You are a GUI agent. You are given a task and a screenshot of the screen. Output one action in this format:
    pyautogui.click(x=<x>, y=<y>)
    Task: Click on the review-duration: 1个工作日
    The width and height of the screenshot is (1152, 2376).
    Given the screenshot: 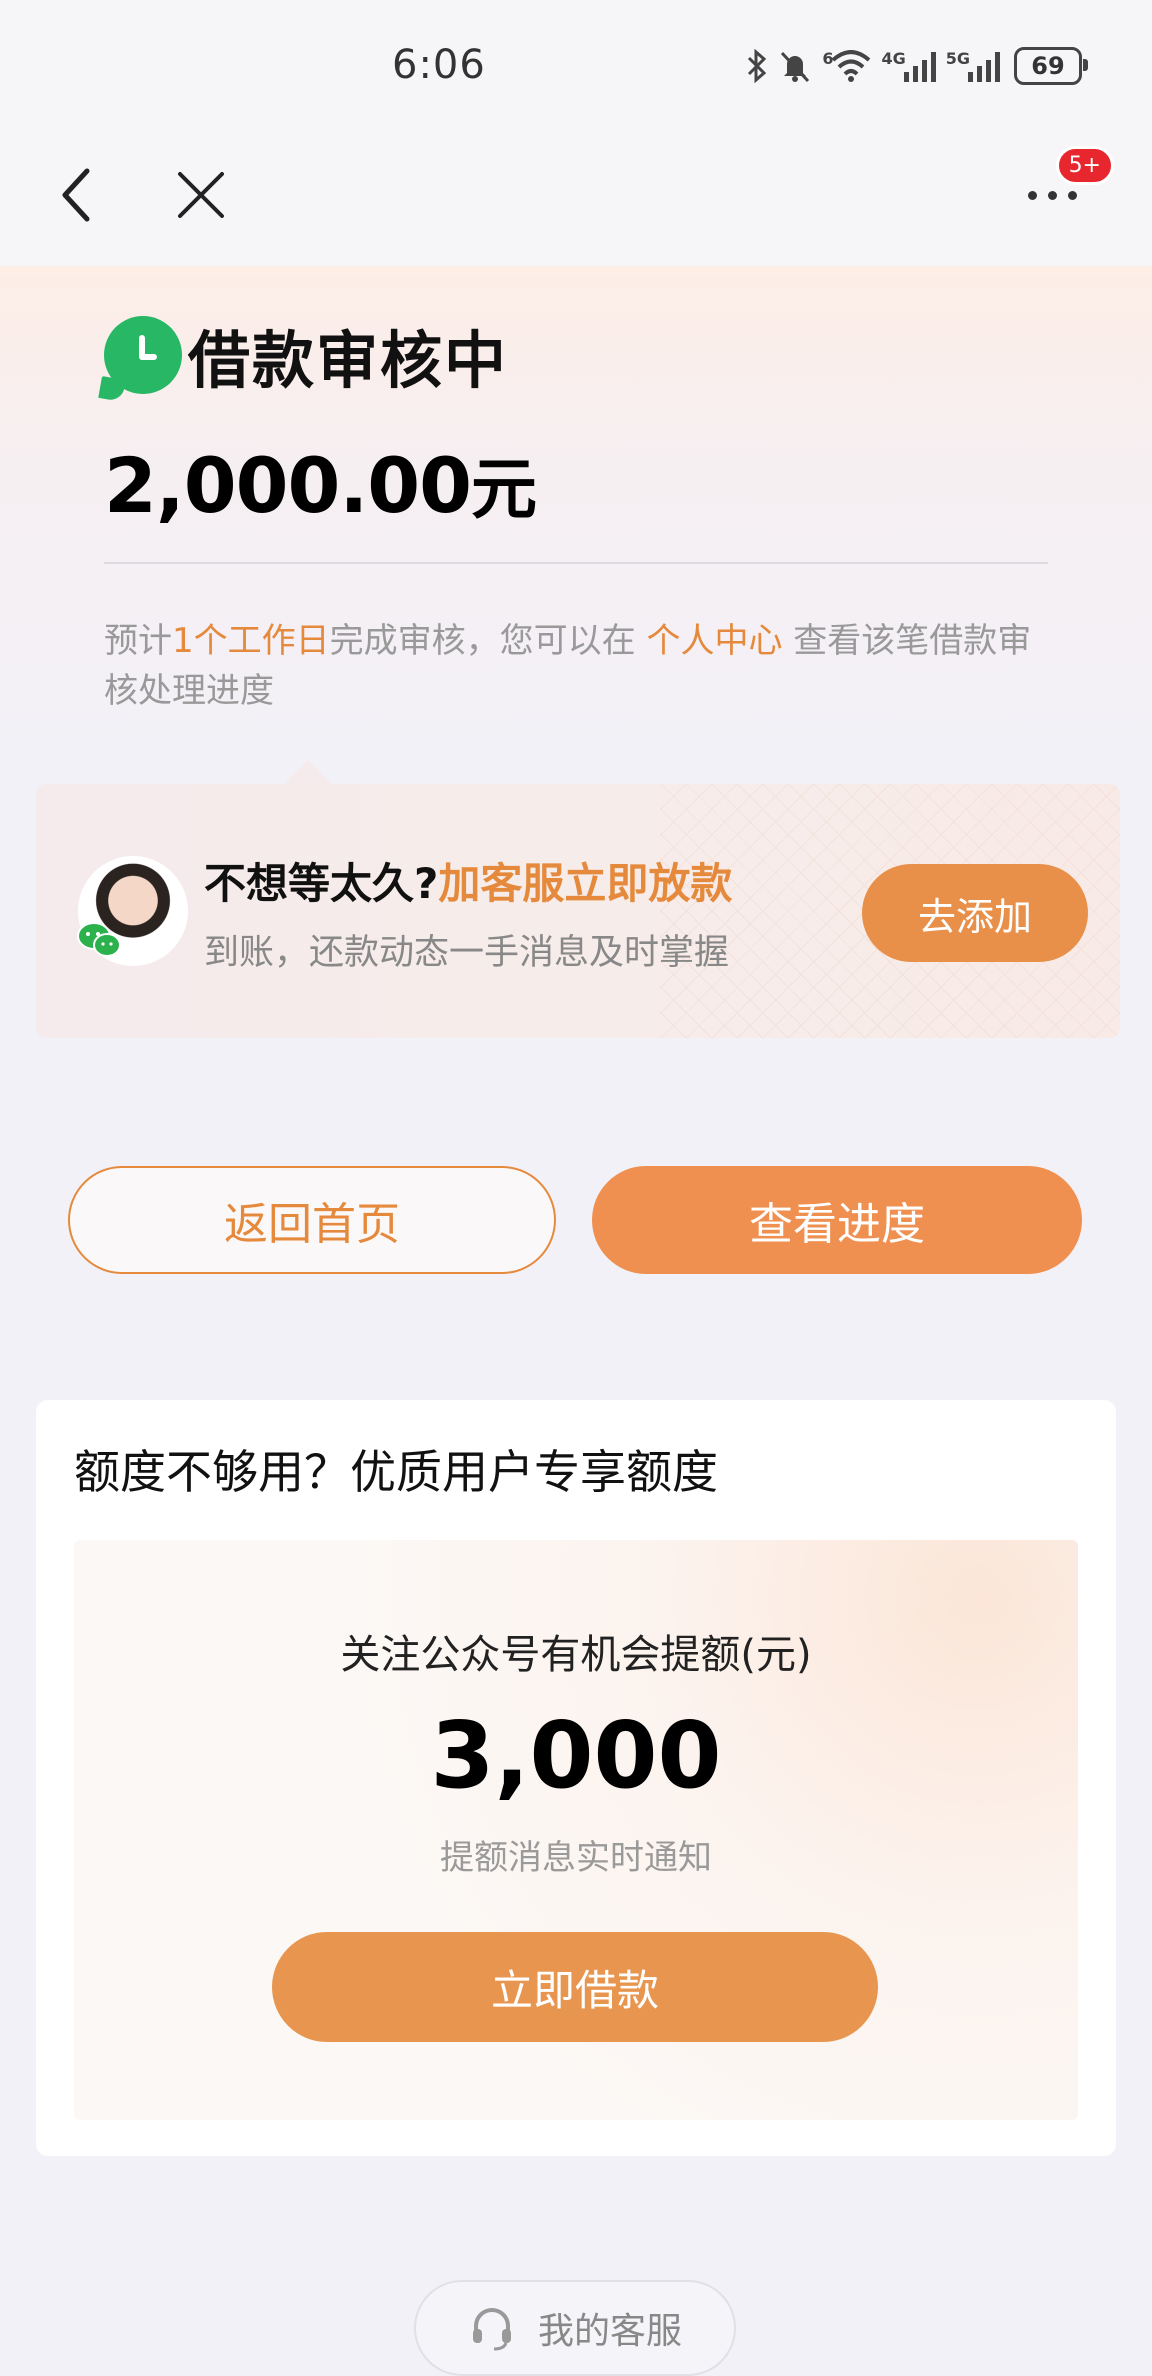 What is the action you would take?
    pyautogui.click(x=251, y=641)
    